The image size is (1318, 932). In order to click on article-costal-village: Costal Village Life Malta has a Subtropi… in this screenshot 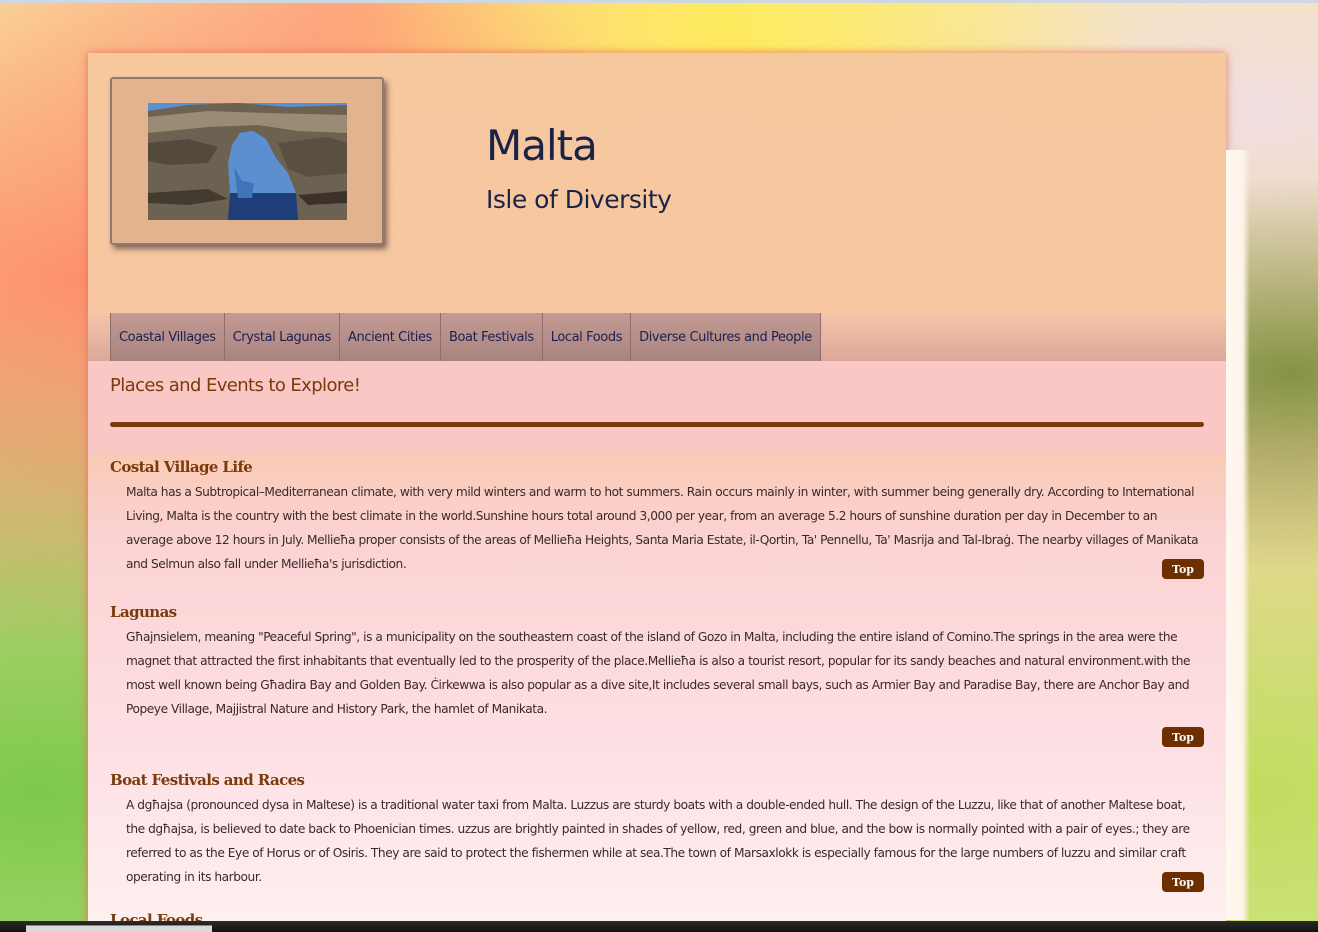, I will do `click(657, 523)`.